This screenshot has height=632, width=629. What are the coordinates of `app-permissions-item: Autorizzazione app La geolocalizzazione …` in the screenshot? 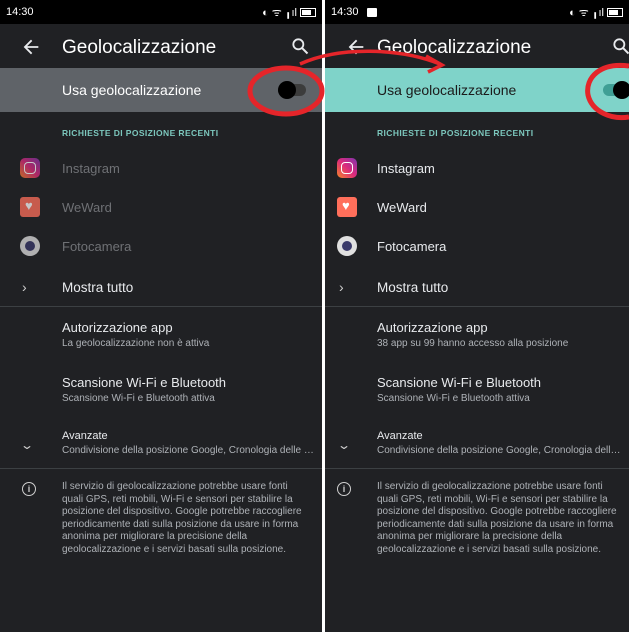 It's located at (188, 334).